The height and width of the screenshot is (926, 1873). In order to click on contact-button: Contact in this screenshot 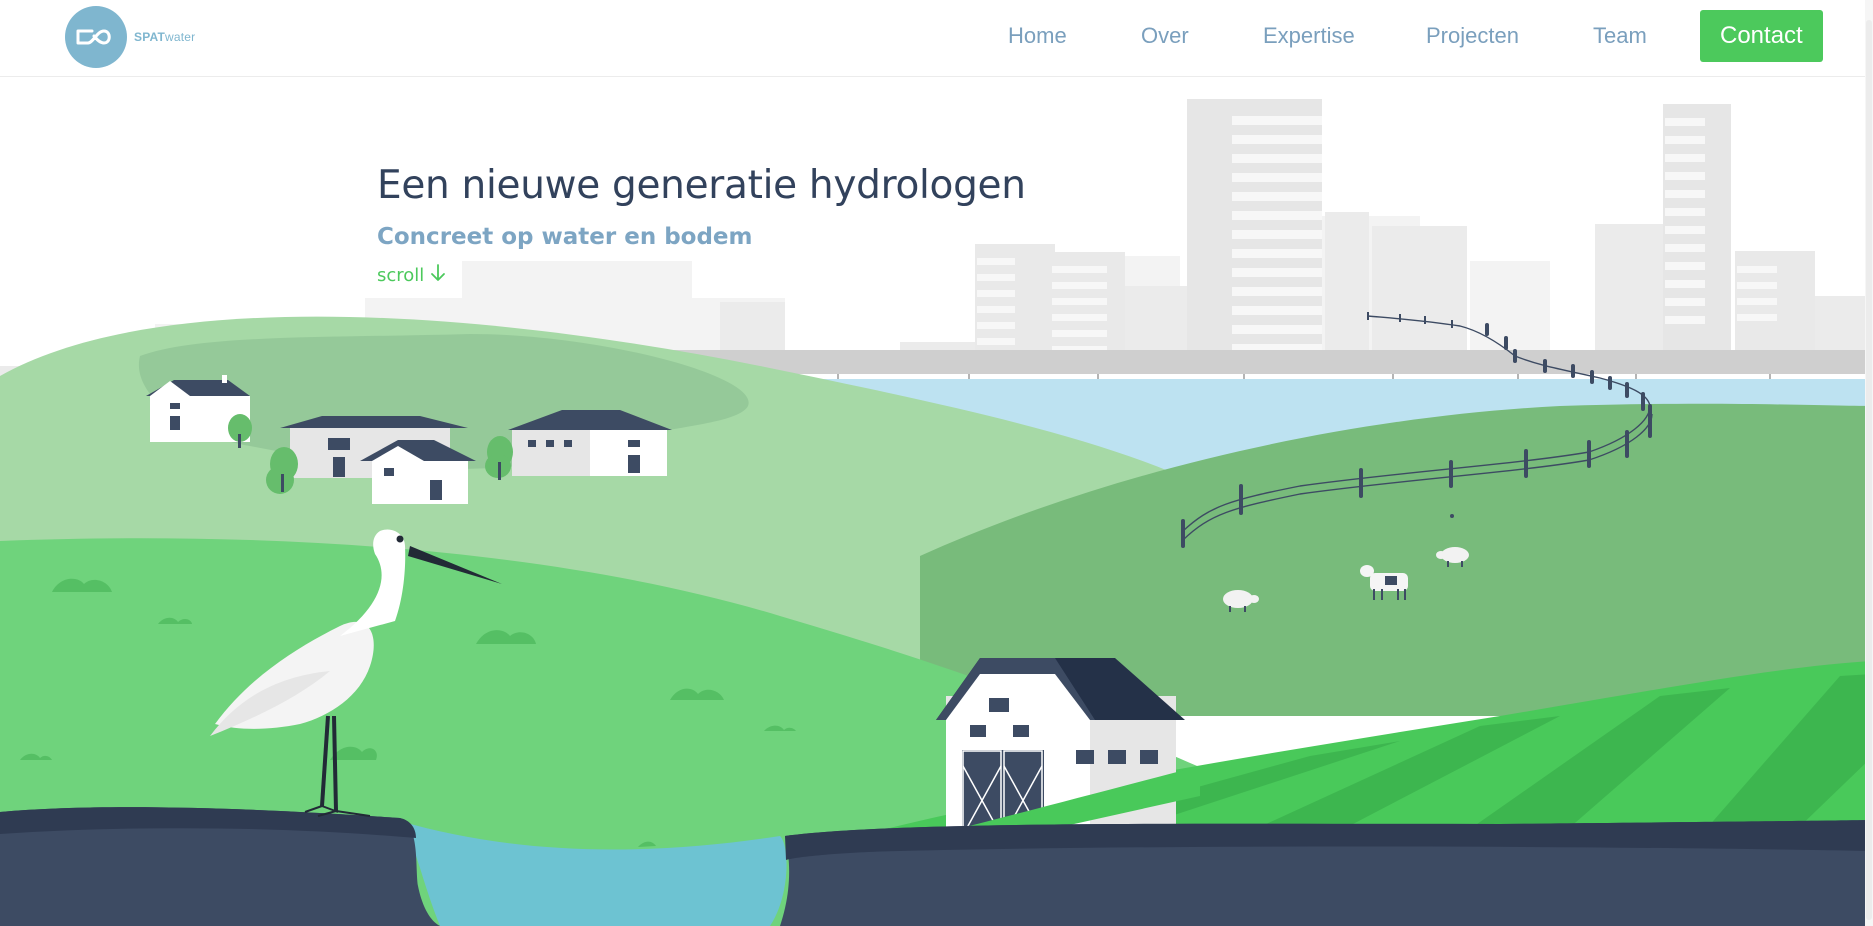, I will do `click(1761, 36)`.